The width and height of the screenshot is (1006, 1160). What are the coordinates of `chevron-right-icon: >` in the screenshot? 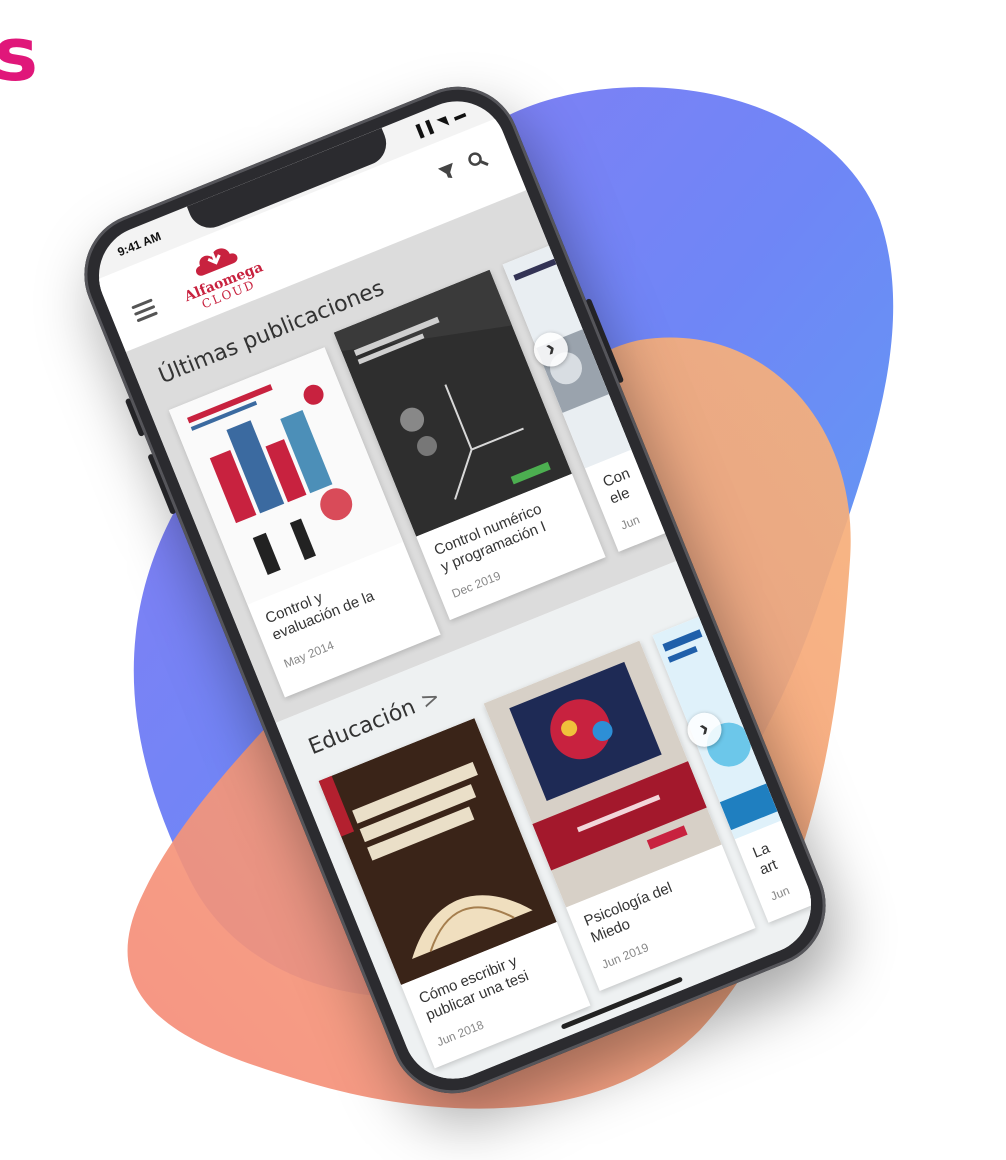 It's located at (430, 699).